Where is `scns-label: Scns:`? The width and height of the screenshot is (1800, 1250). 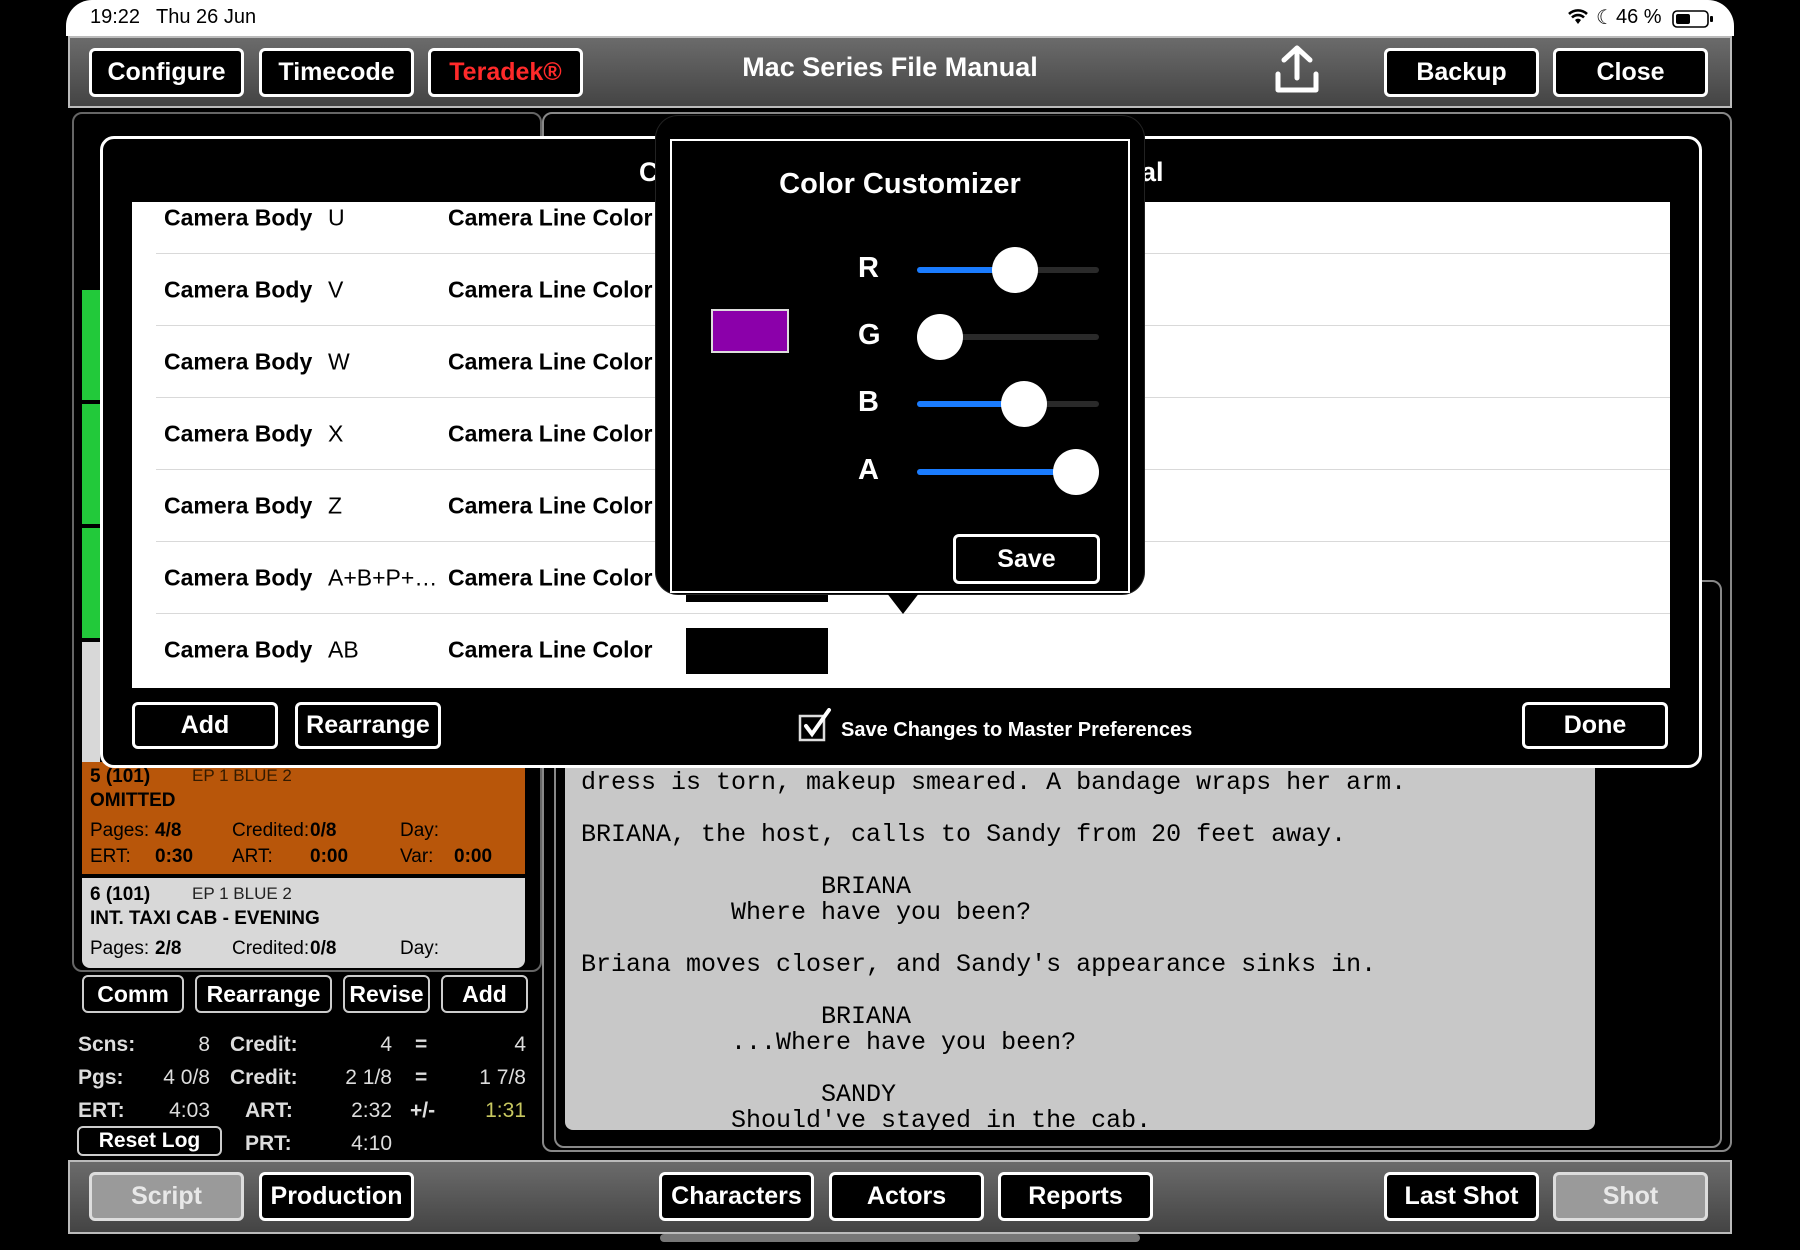
scns-label: Scns: is located at coordinates (107, 1044).